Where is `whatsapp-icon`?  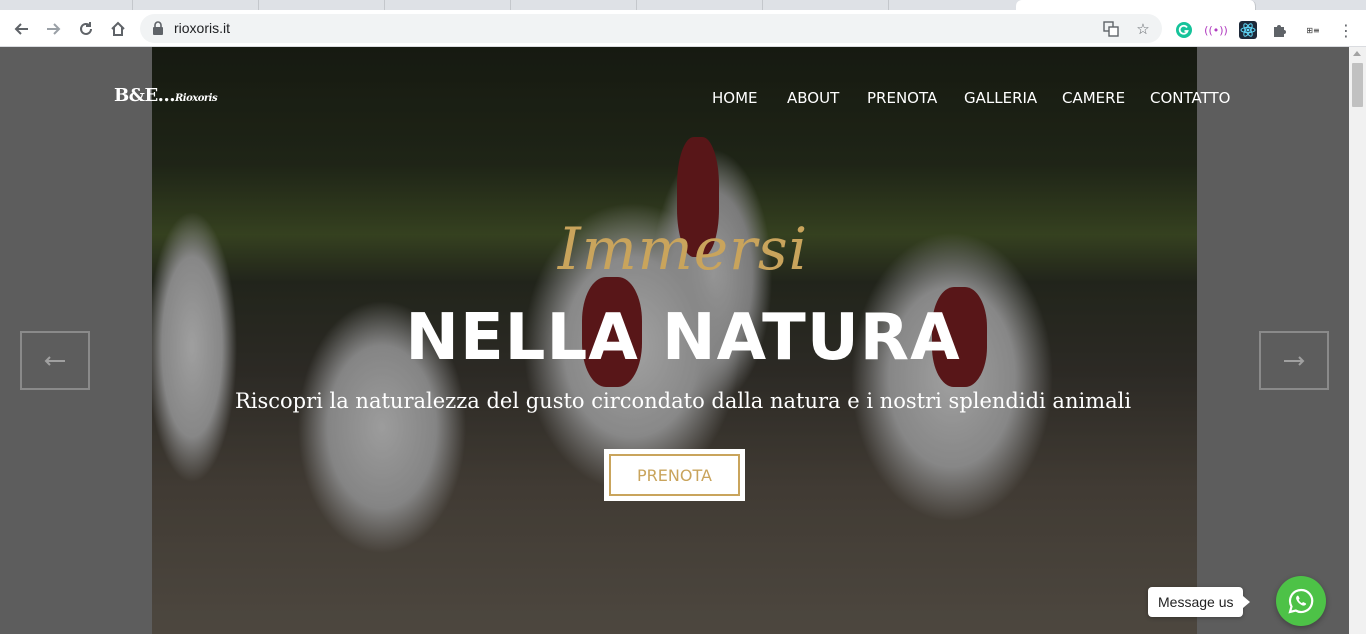 whatsapp-icon is located at coordinates (1301, 601).